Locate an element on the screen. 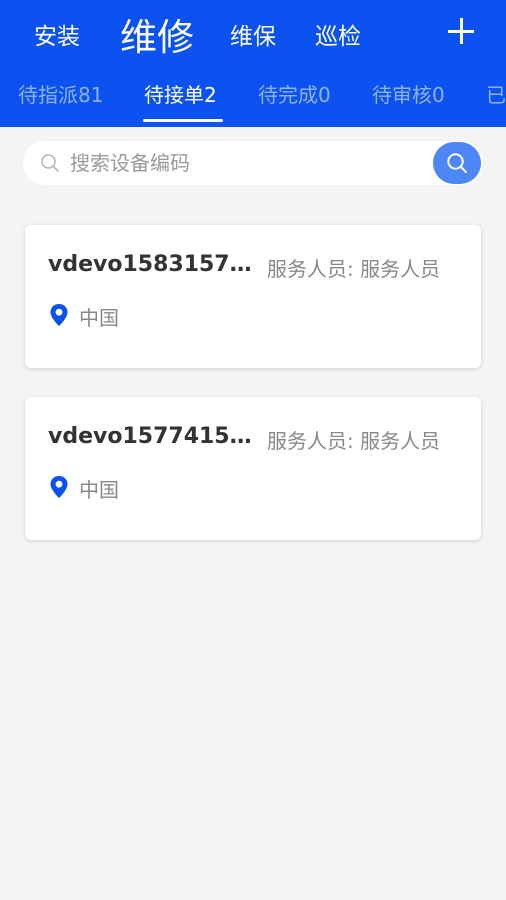 Image resolution: width=506 pixels, height=900 pixels. tab-done: 已 is located at coordinates (496, 93).